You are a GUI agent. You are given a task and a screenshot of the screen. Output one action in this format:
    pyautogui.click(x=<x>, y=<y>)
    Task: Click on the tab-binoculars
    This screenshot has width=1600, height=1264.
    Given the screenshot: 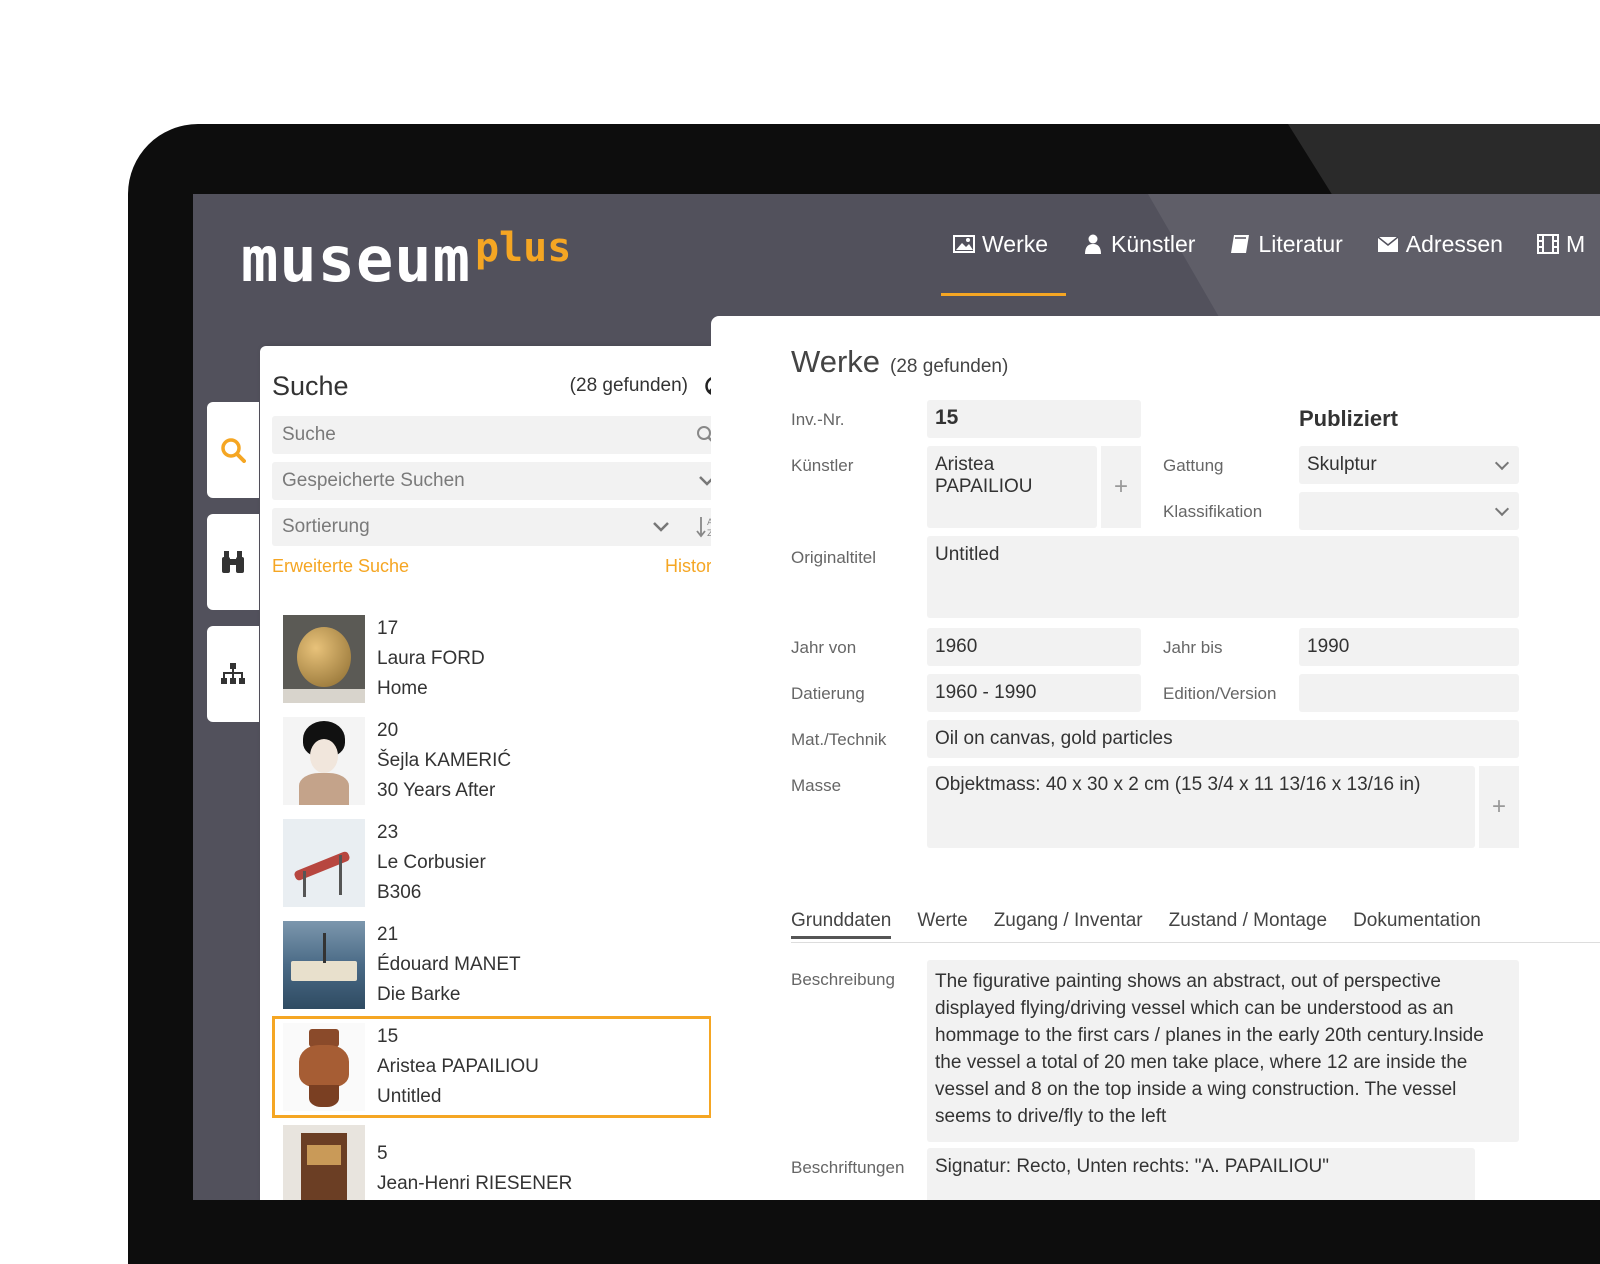 What is the action you would take?
    pyautogui.click(x=233, y=562)
    